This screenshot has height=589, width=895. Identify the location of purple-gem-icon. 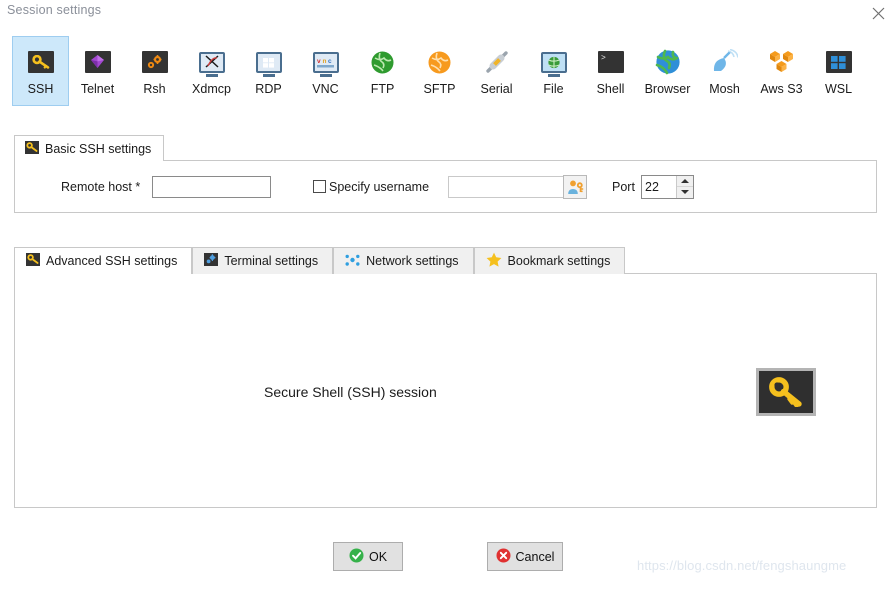
(98, 62).